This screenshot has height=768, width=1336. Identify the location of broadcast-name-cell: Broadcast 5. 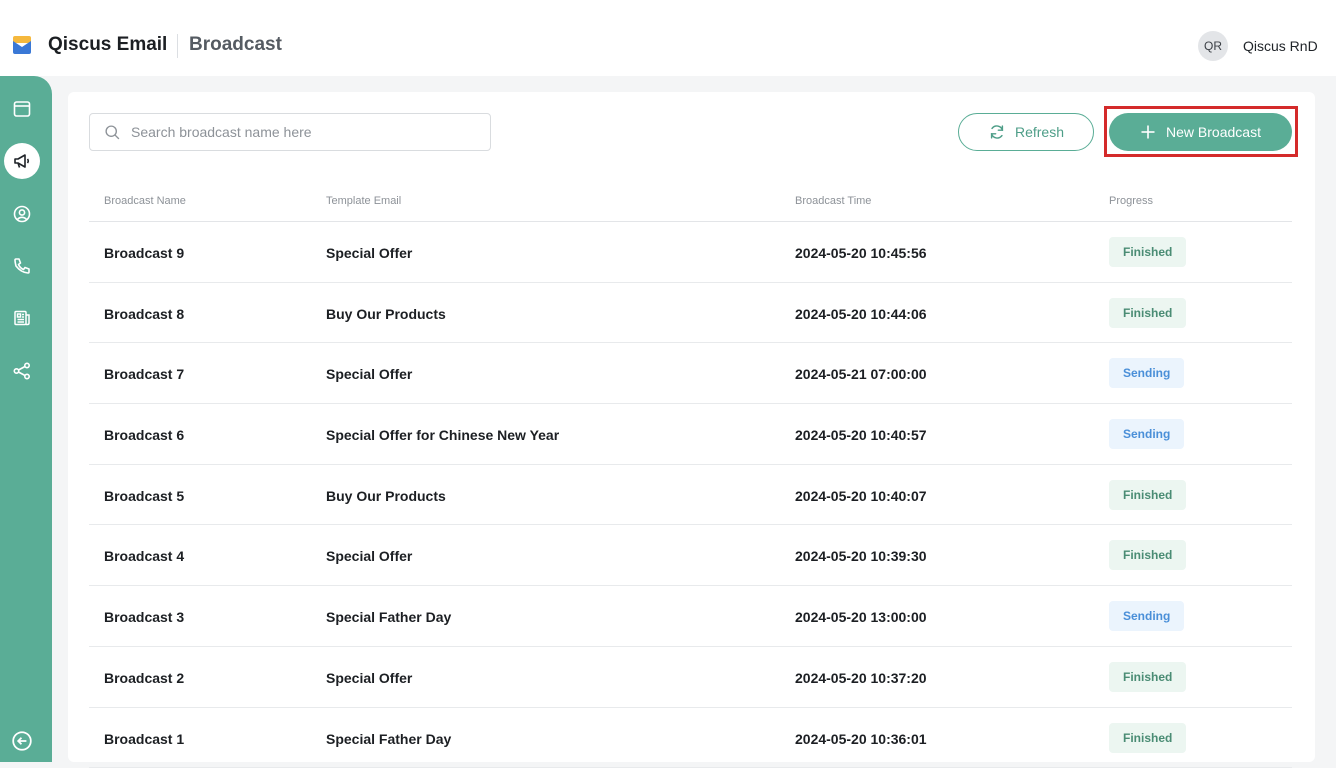
(144, 496).